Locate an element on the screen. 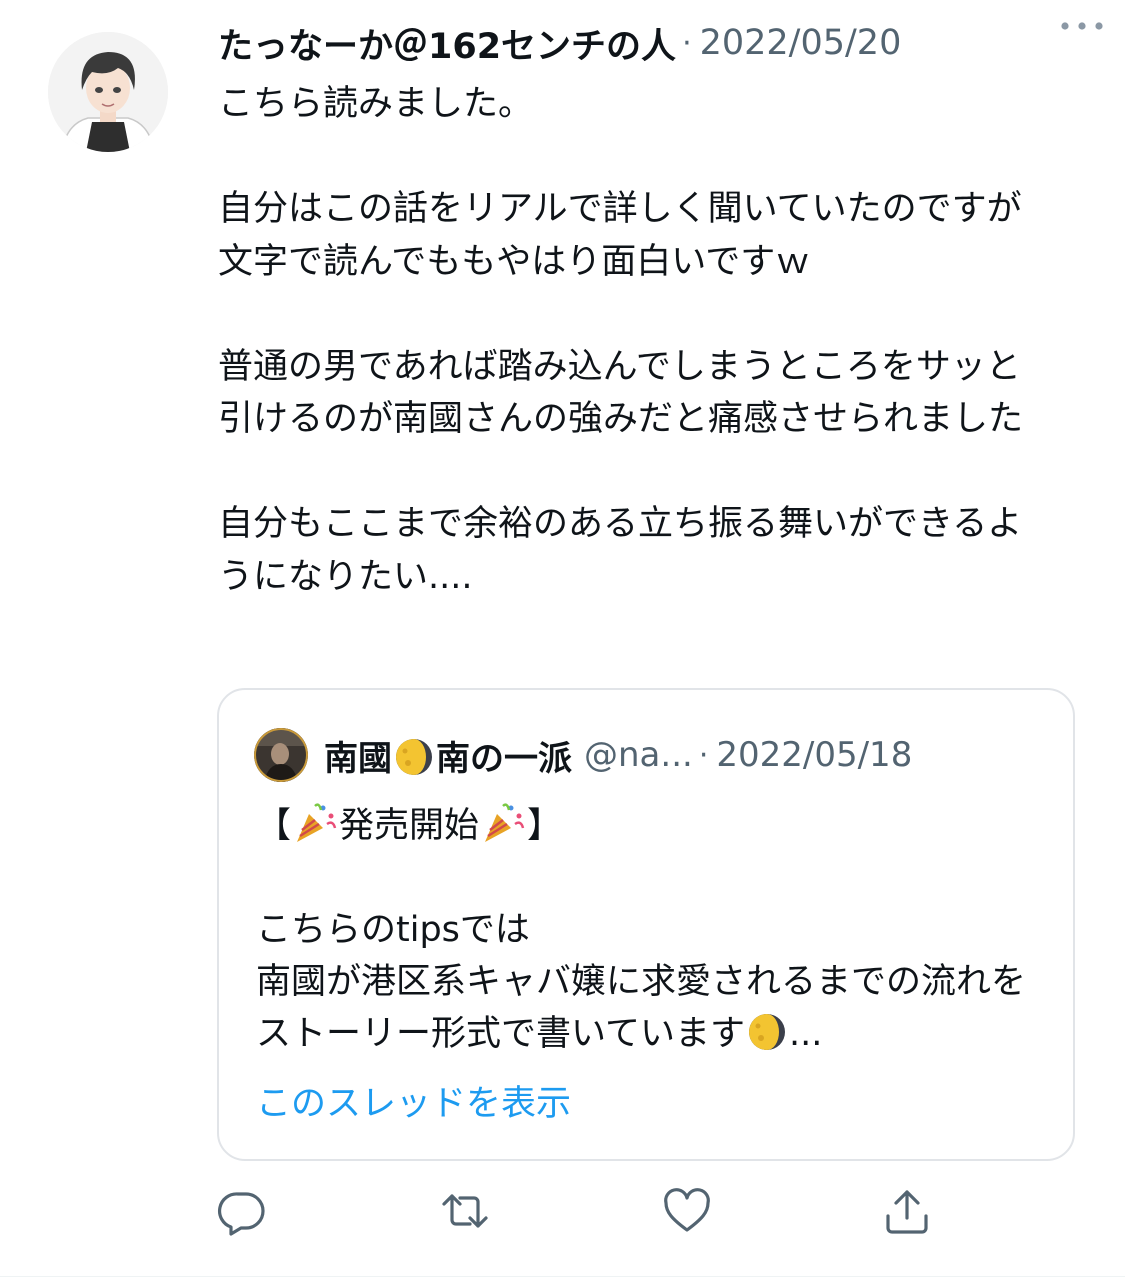  quoted-tweet-header: 南國 南の一派 @na... · 2022/05/18 is located at coordinates (654, 755).